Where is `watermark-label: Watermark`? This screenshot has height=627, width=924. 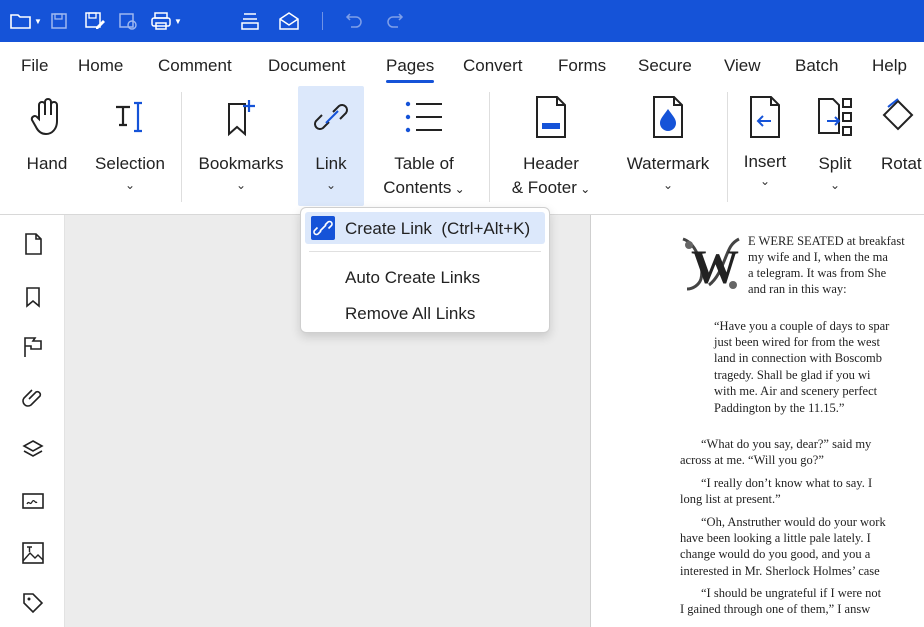
watermark-label: Watermark is located at coordinates (668, 163).